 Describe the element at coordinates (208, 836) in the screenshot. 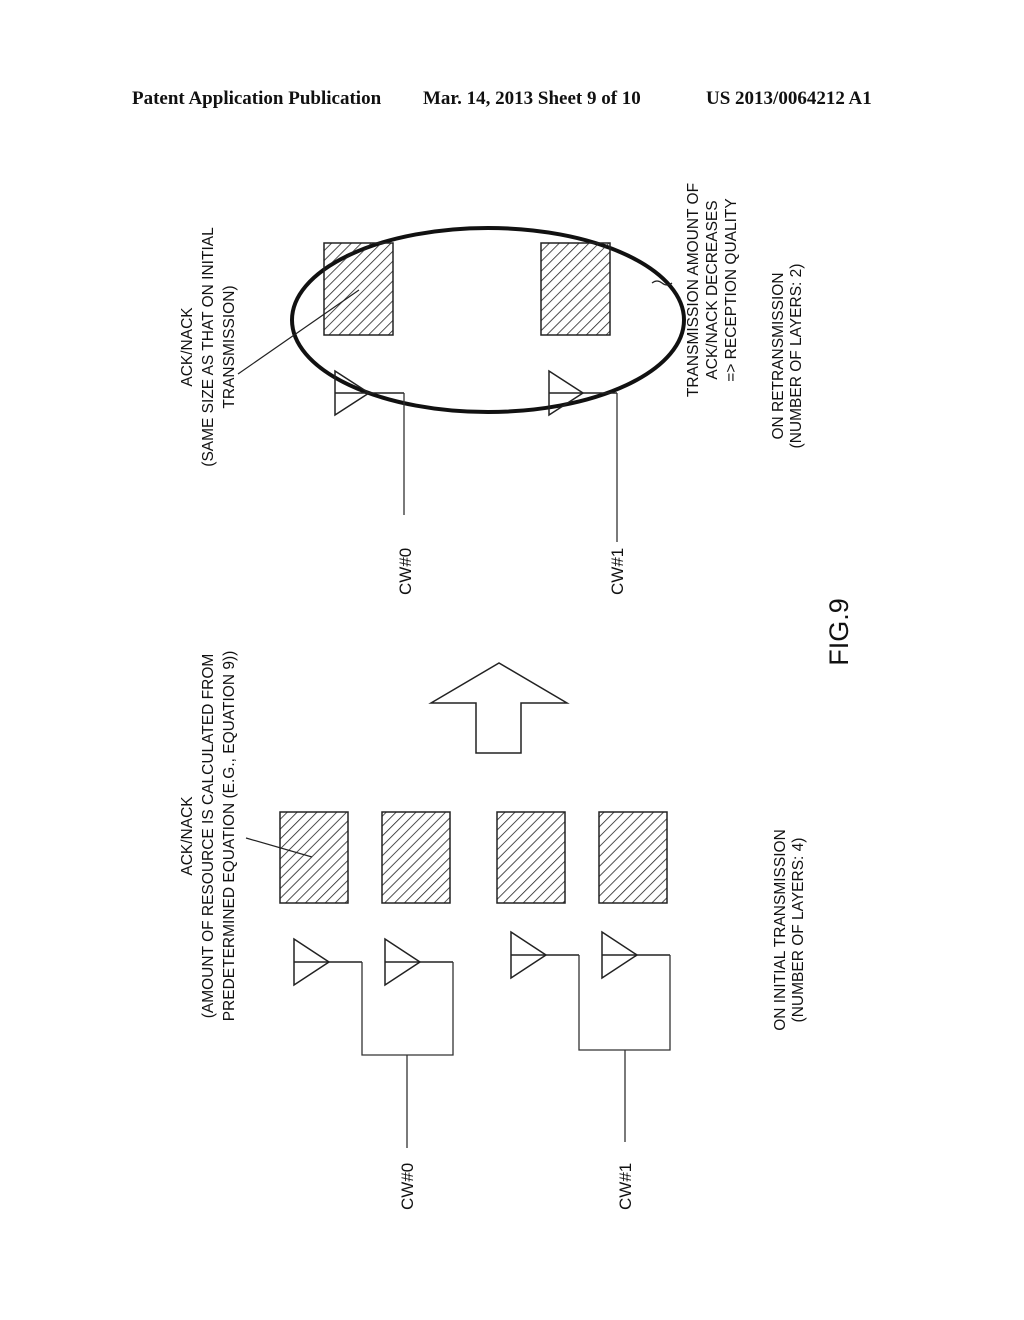

I see `callout-initial-line2: (AMOUNT OF RESOURCE IS CALCULATED FROM` at that location.